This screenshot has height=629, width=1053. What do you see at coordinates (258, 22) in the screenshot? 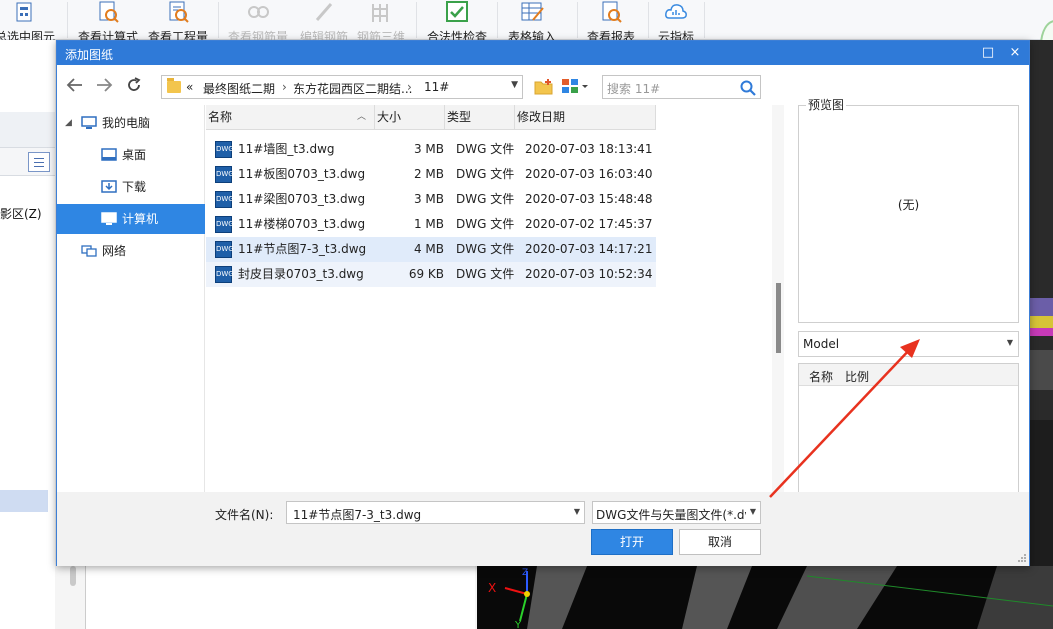
I see `ribbon-view-rebar-button: 查看钢筋量` at bounding box center [258, 22].